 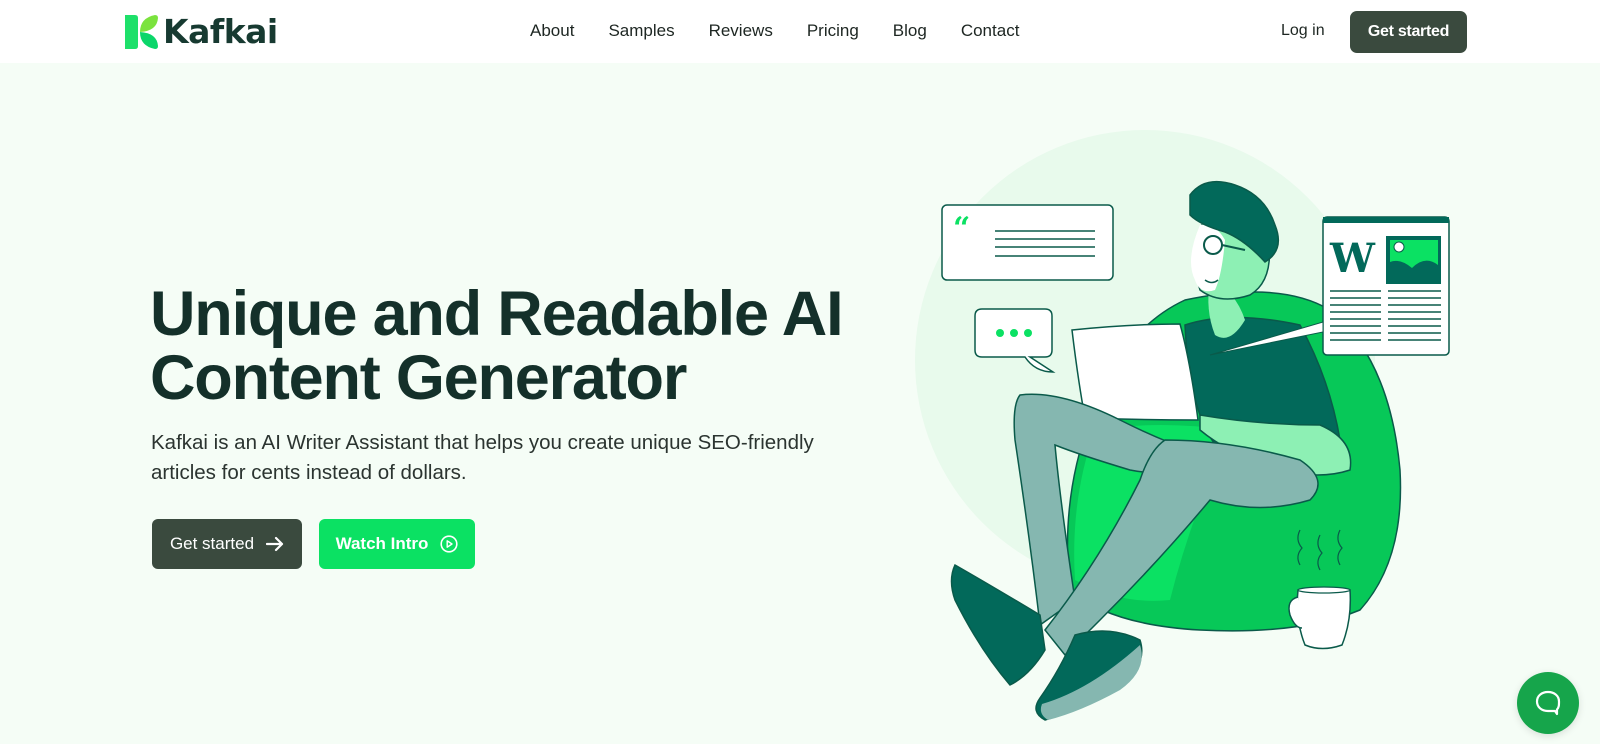 I want to click on chat-widget-button, so click(x=1548, y=703).